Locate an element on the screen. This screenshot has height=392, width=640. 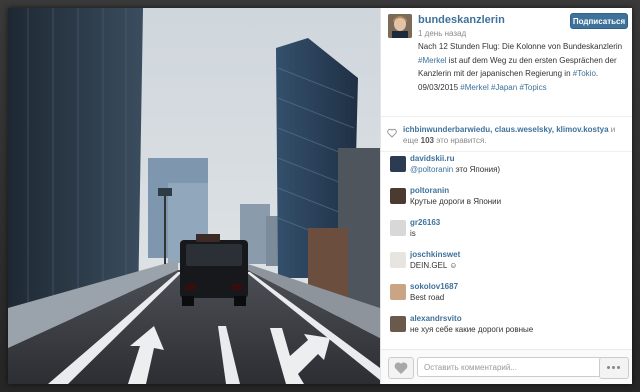
like-button is located at coordinates (401, 368).